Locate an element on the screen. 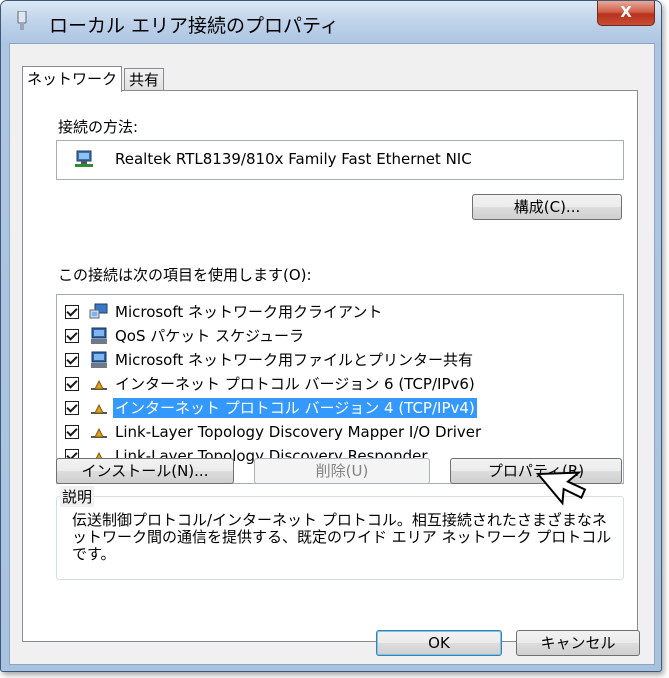 The height and width of the screenshot is (678, 669). qos-icon is located at coordinates (99, 335).